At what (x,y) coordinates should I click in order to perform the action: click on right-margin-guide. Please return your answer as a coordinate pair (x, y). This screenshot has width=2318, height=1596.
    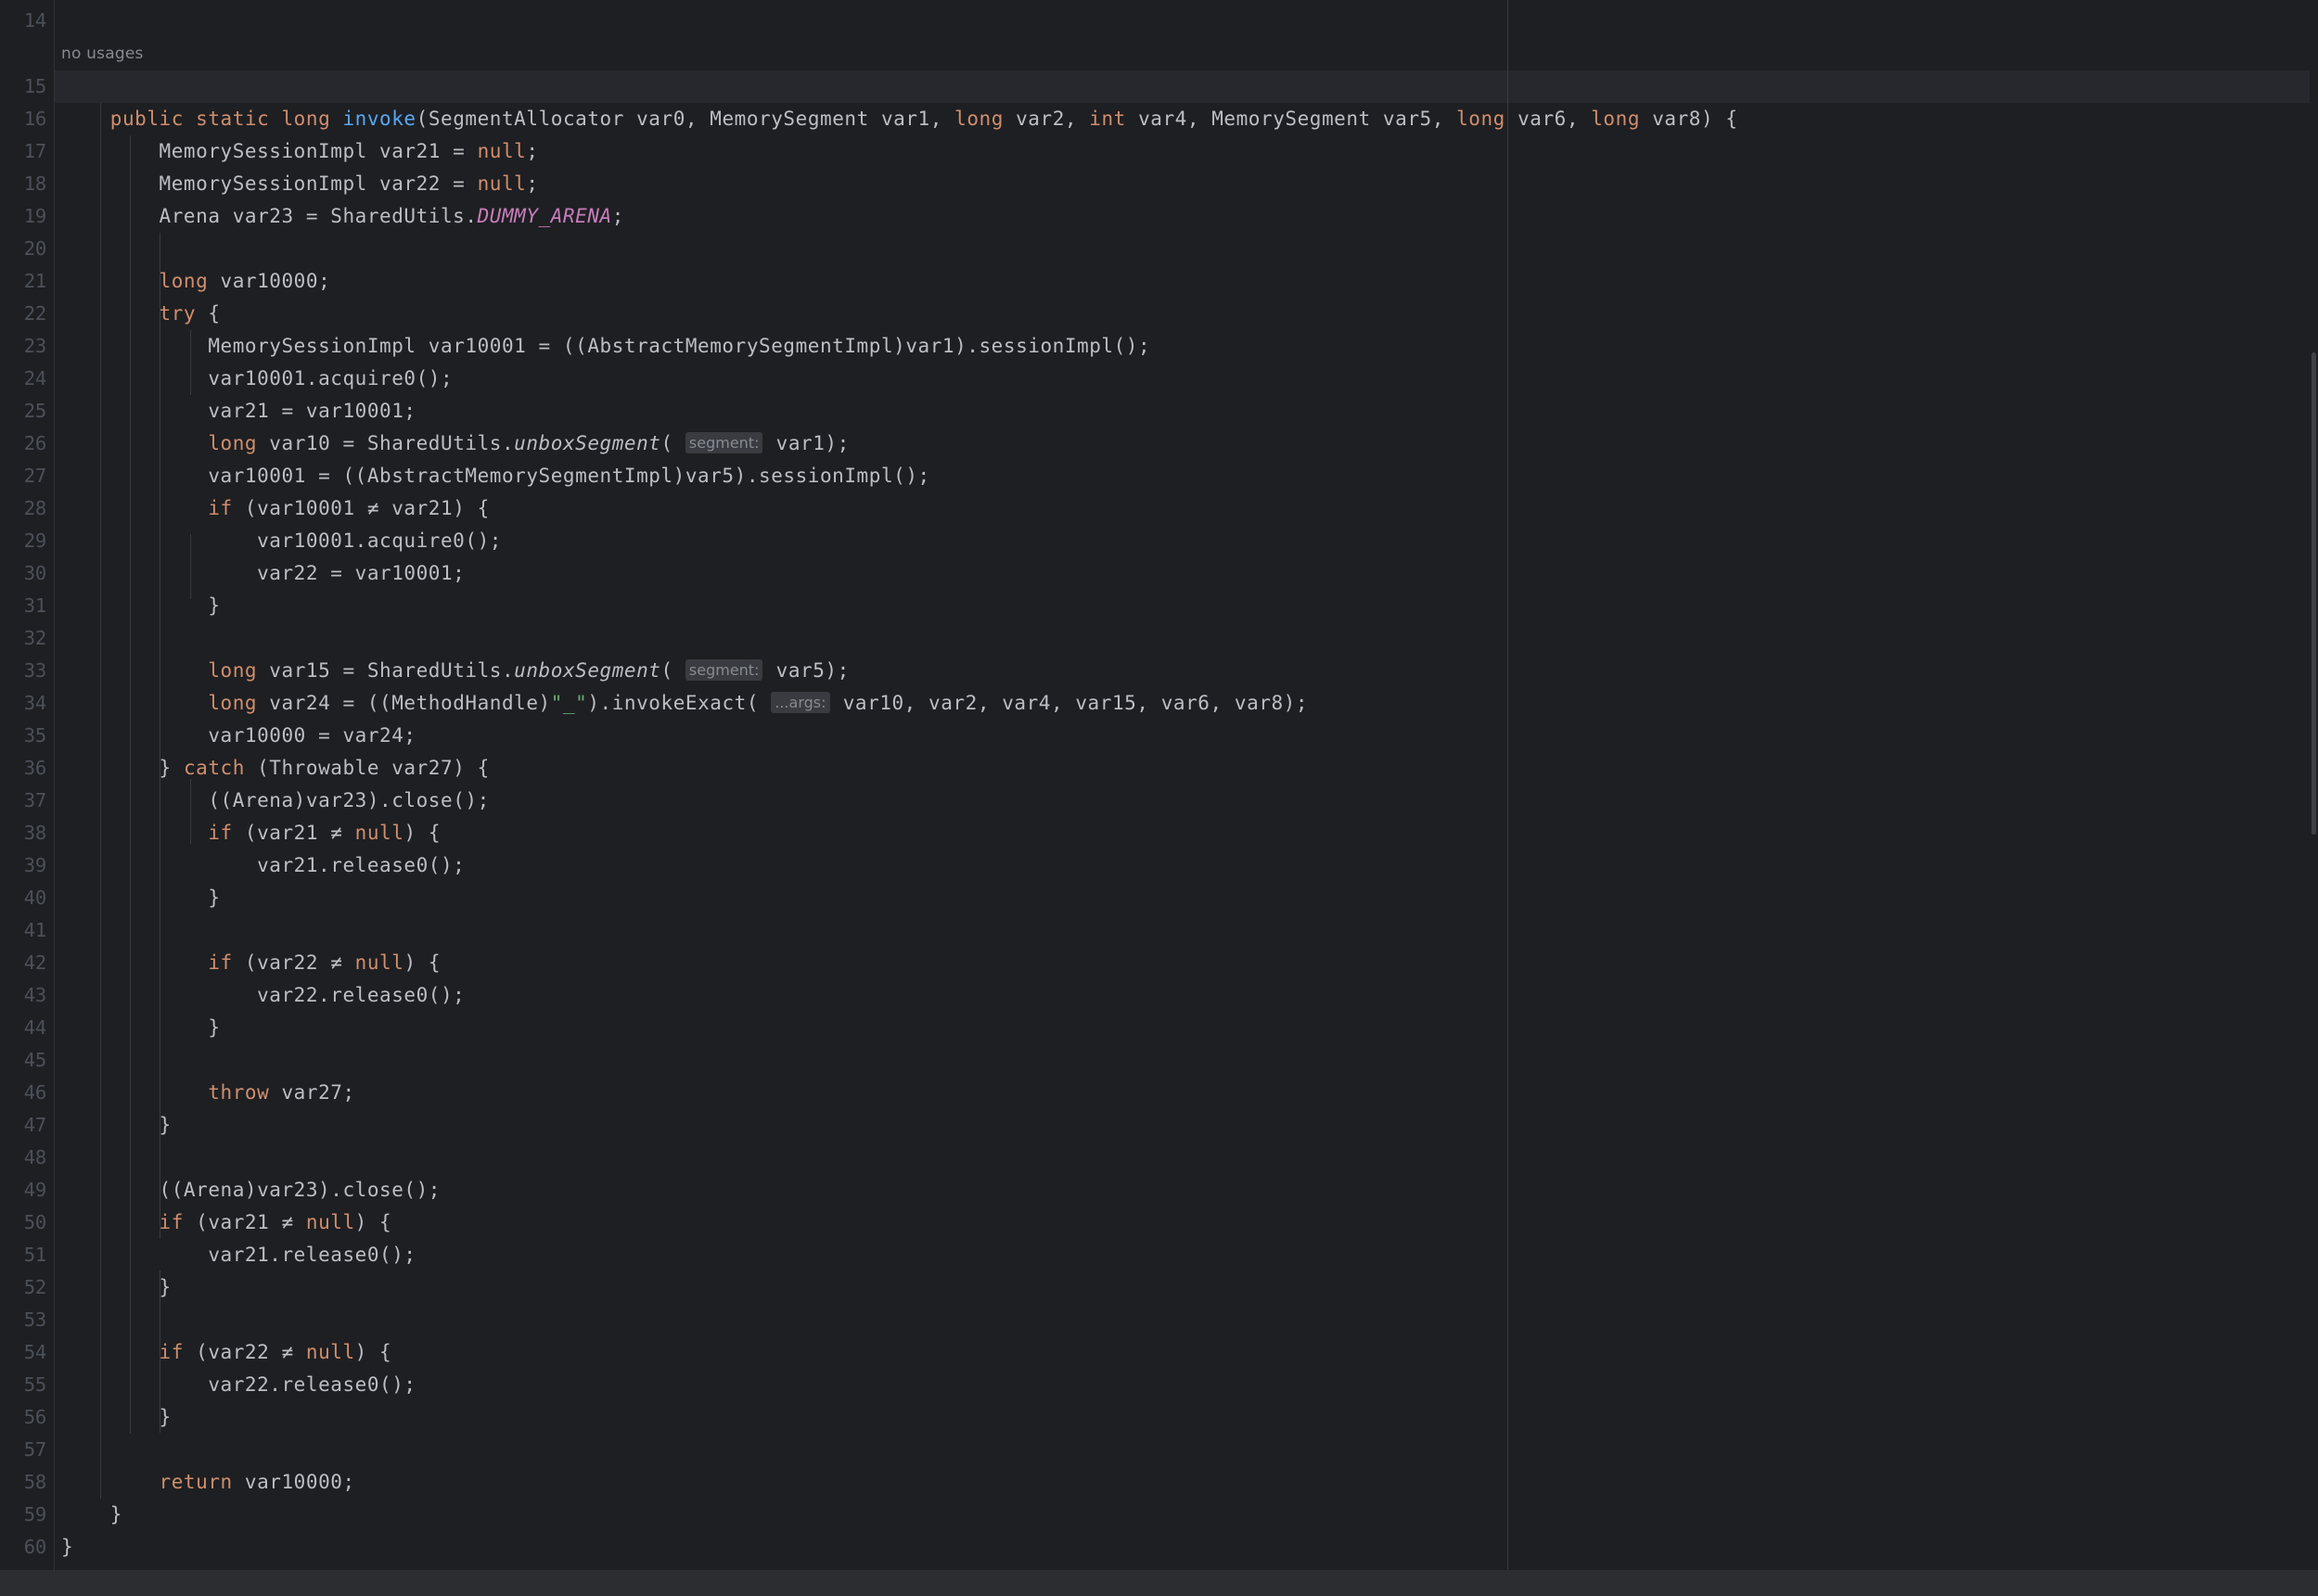
    Looking at the image, I should click on (1507, 785).